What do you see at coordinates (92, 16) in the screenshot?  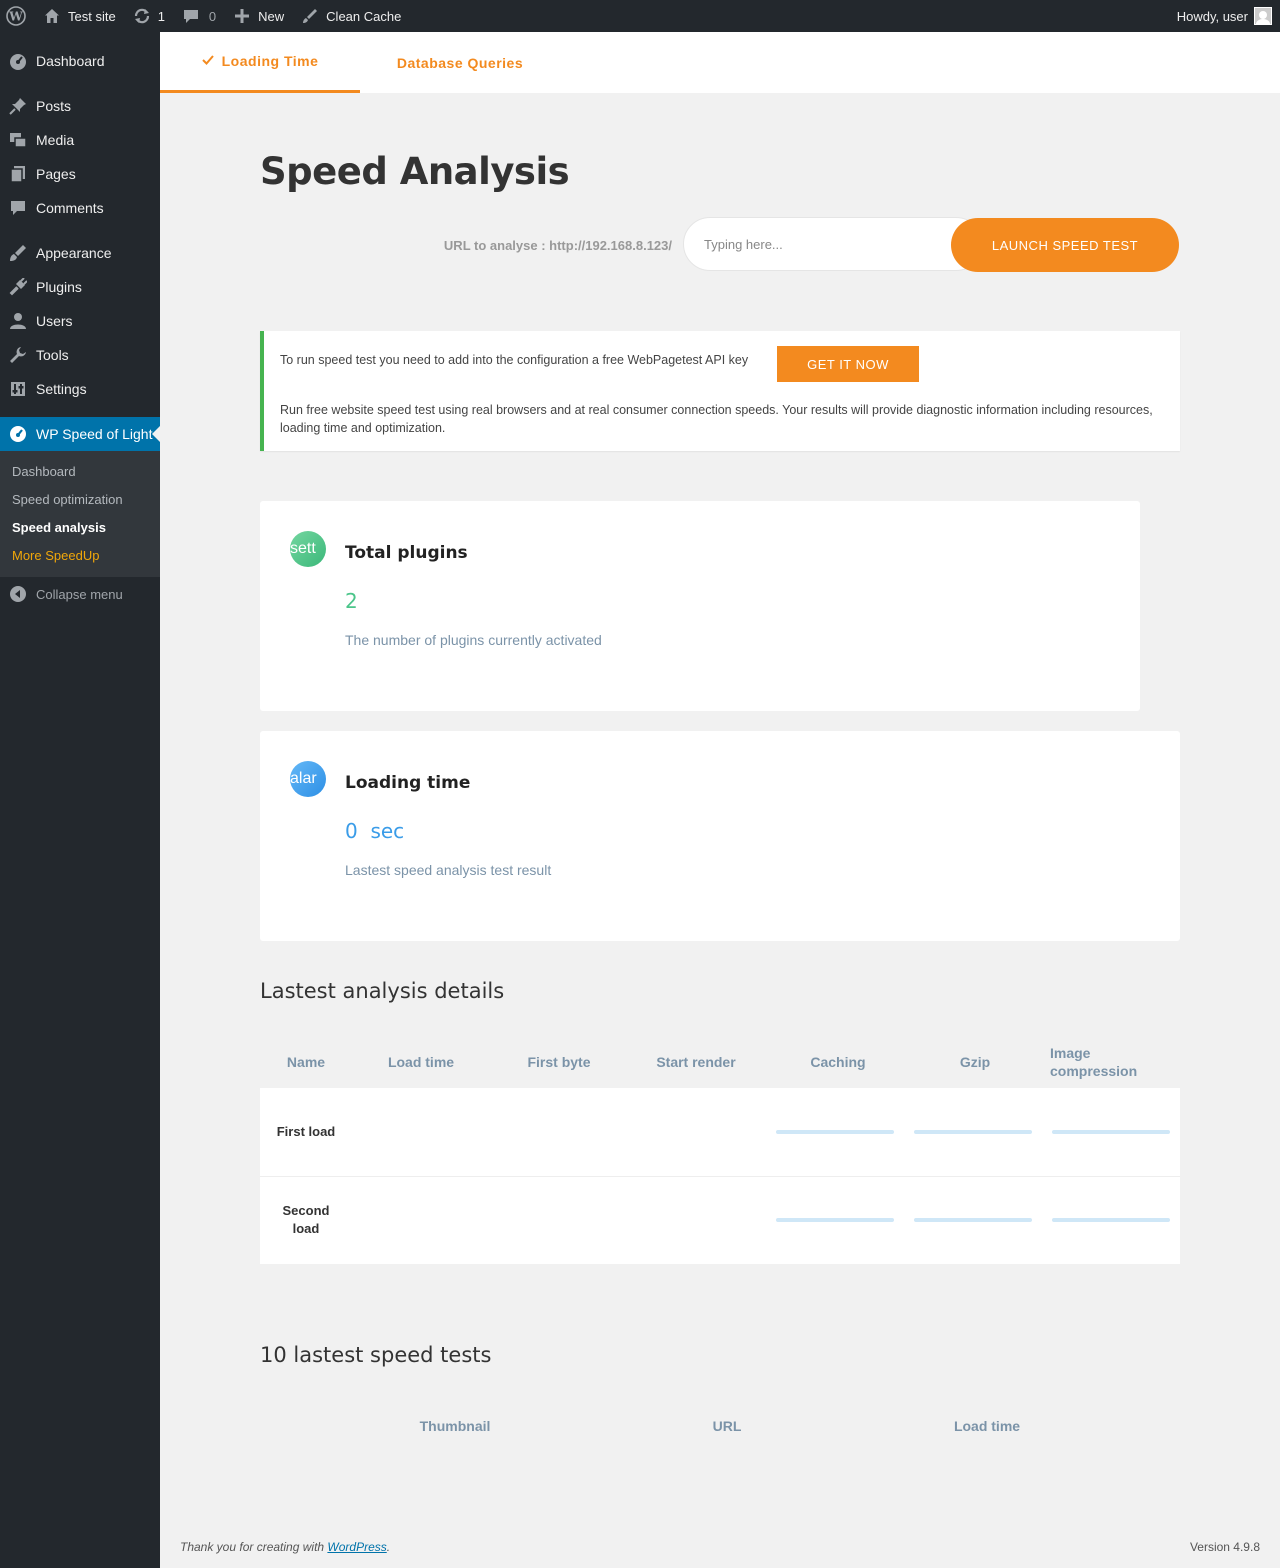 I see `site-name: Test site` at bounding box center [92, 16].